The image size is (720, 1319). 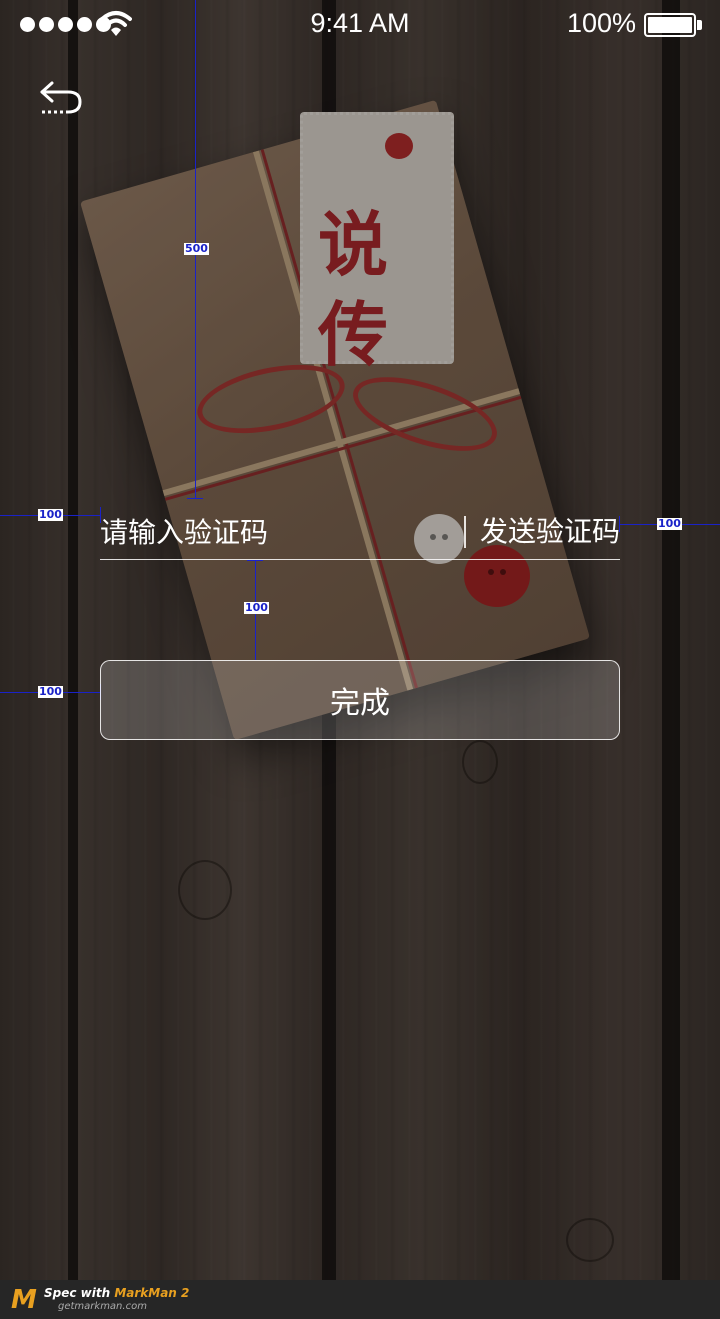 I want to click on markman-logo-icon: M, so click(x=24, y=1300).